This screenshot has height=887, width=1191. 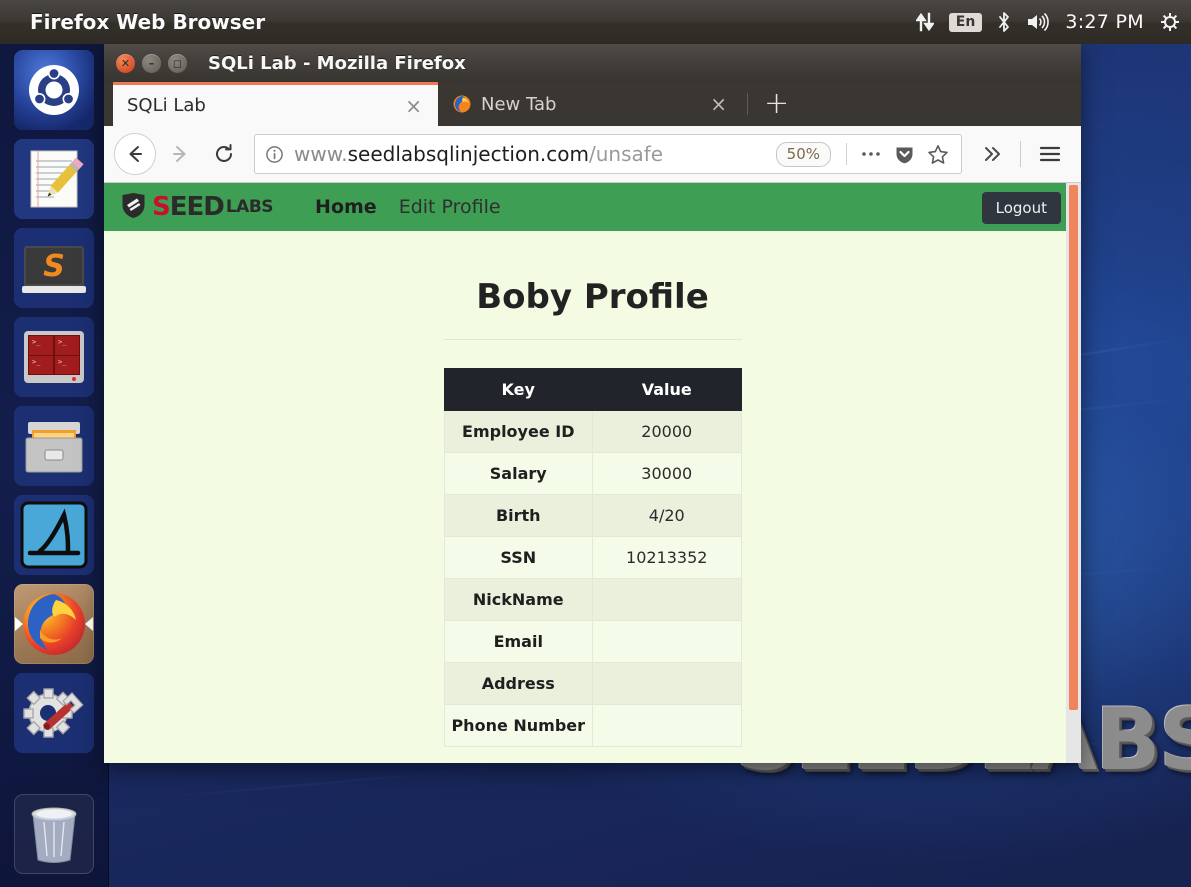 I want to click on keyboard-layout-indicator: En, so click(x=965, y=22).